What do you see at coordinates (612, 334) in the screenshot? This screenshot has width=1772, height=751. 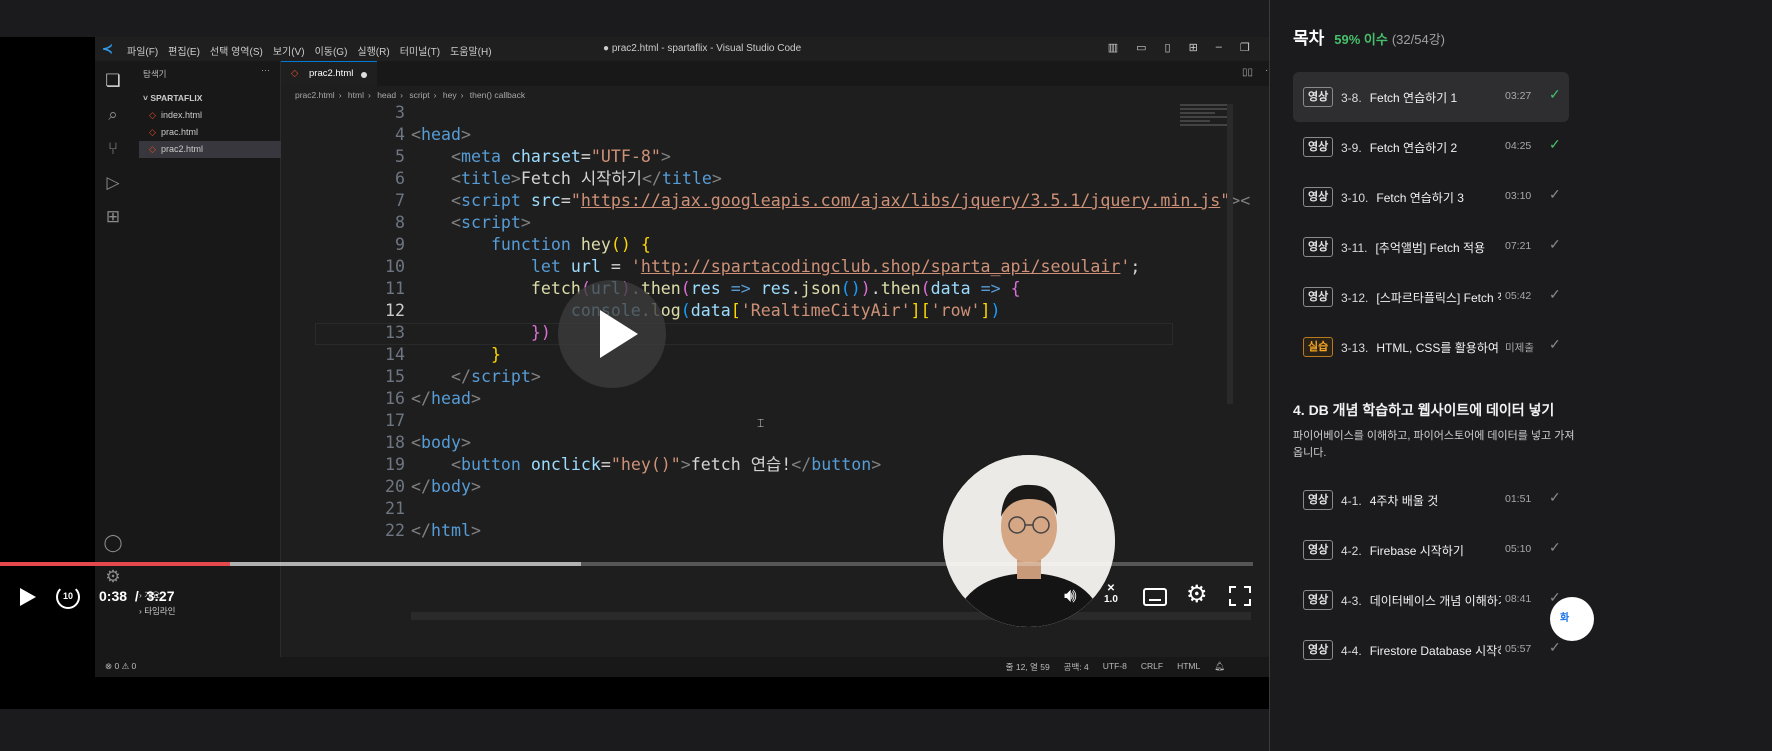 I see `big-play-button` at bounding box center [612, 334].